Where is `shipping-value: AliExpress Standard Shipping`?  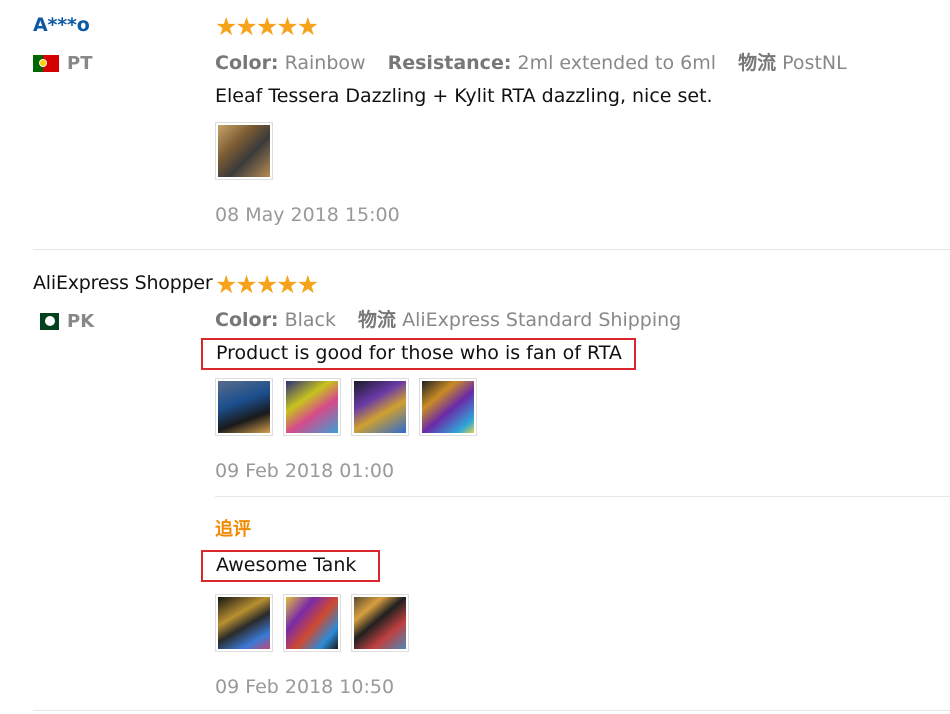
shipping-value: AliExpress Standard Shipping is located at coordinates (542, 320).